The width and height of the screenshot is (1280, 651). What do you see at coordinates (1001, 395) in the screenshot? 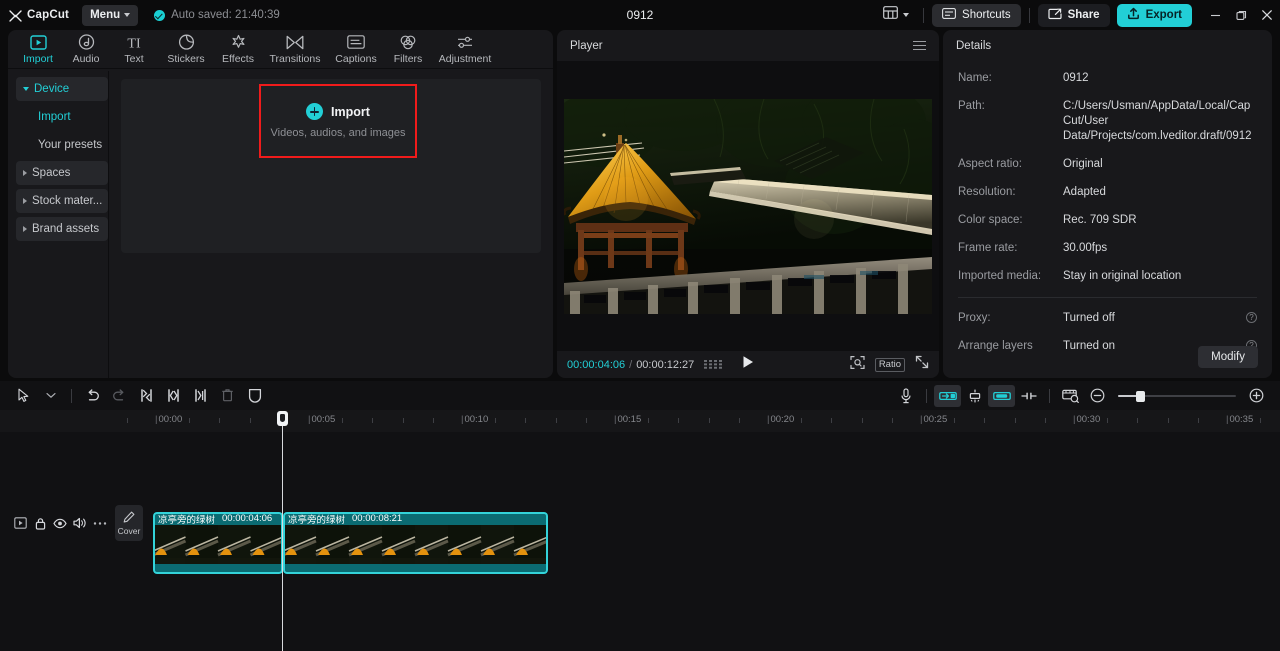
I see `auto-cut-right-icon` at bounding box center [1001, 395].